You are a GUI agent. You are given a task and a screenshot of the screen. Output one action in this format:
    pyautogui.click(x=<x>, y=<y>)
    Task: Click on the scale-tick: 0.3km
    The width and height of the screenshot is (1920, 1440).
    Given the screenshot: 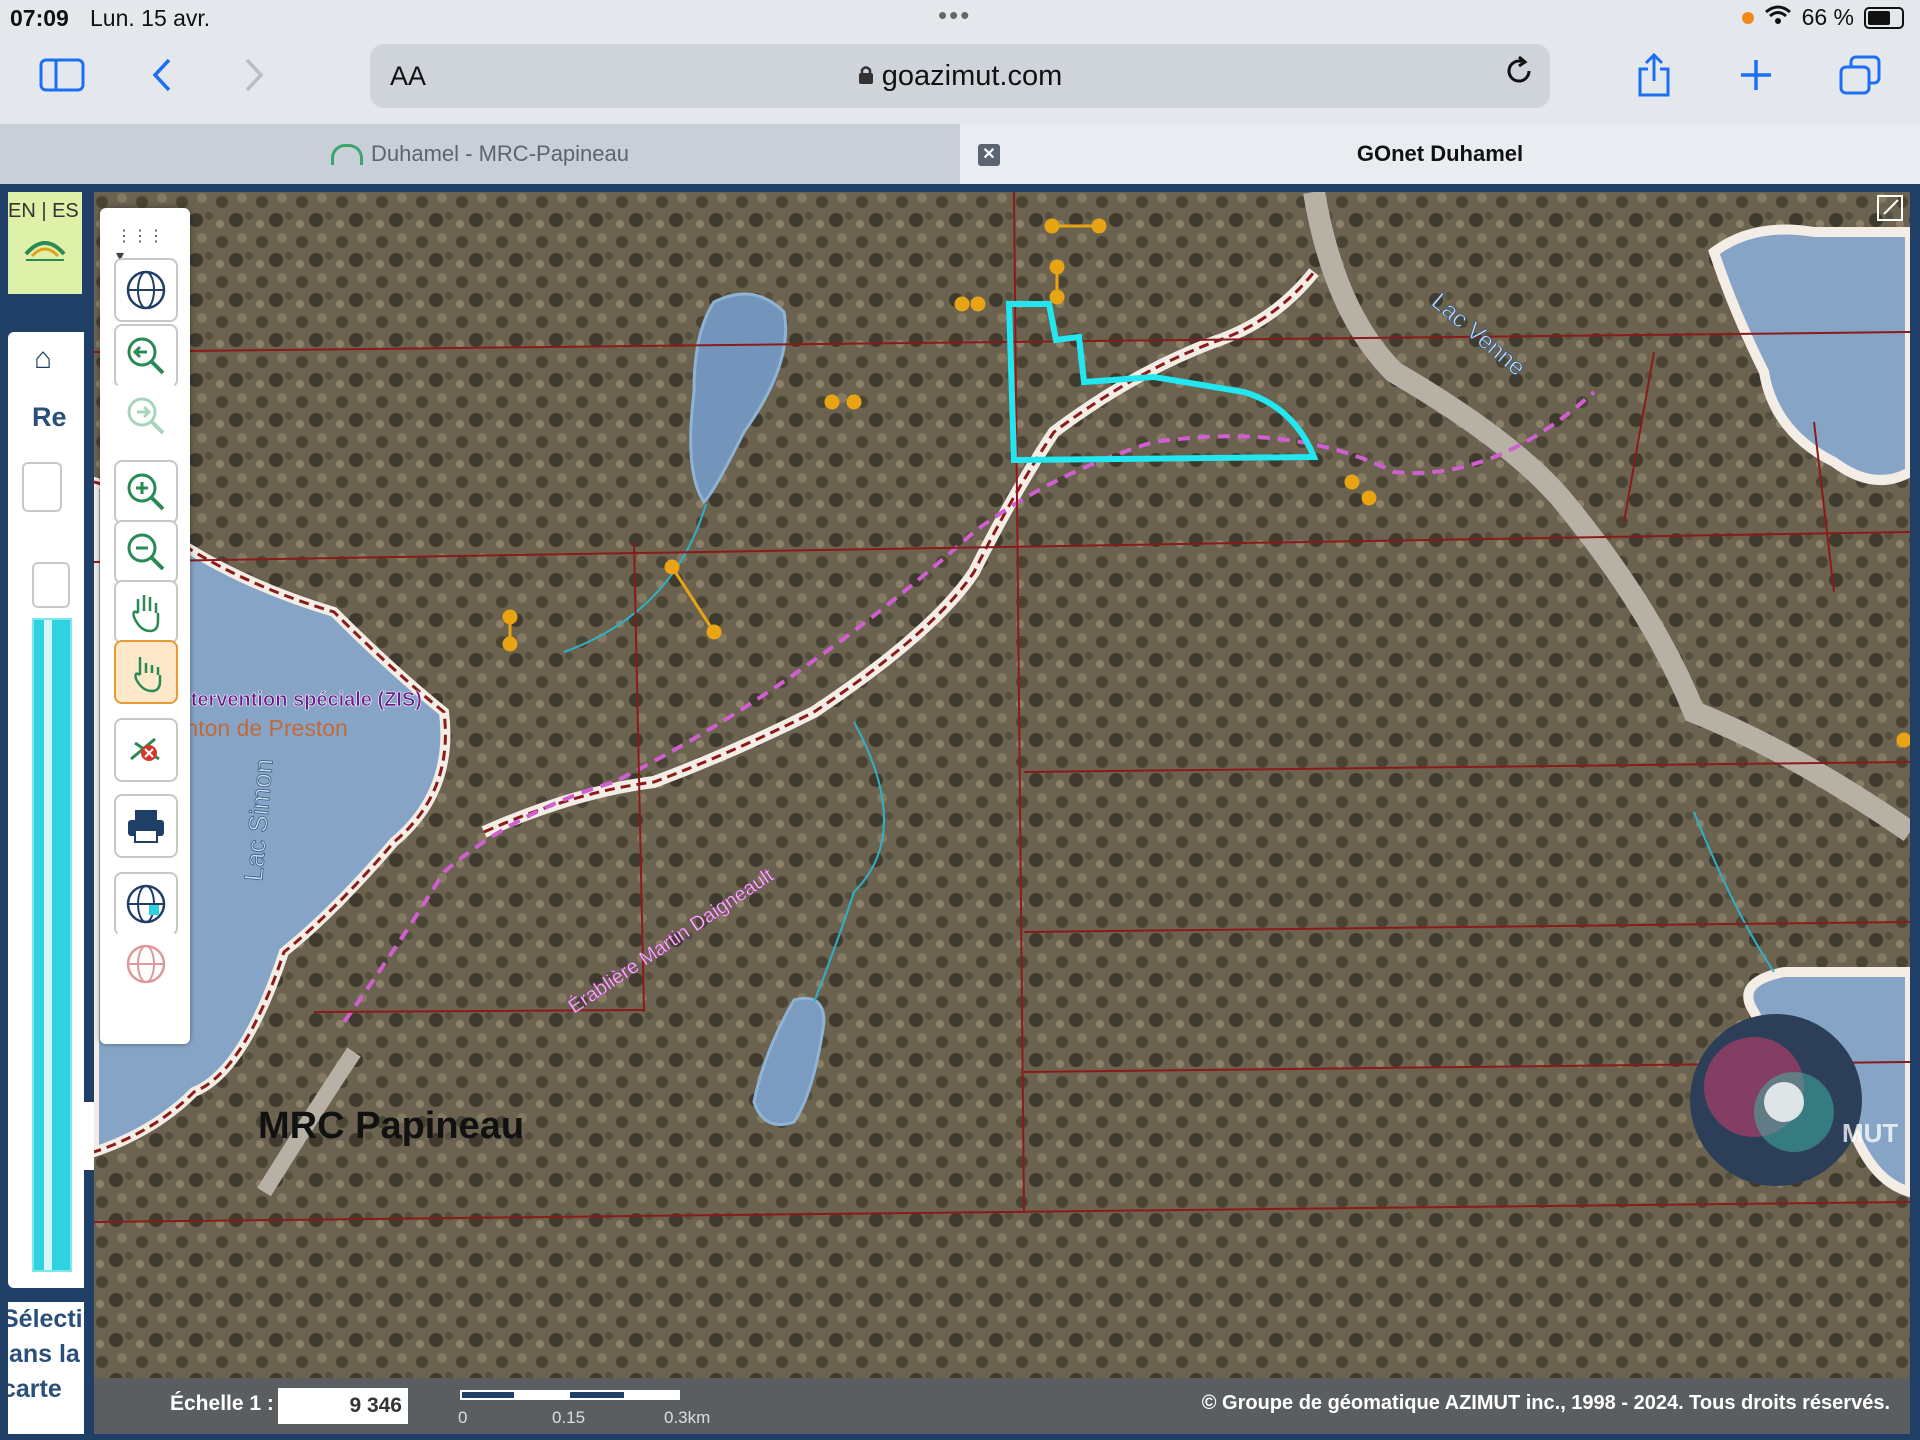 What is the action you would take?
    pyautogui.click(x=687, y=1417)
    